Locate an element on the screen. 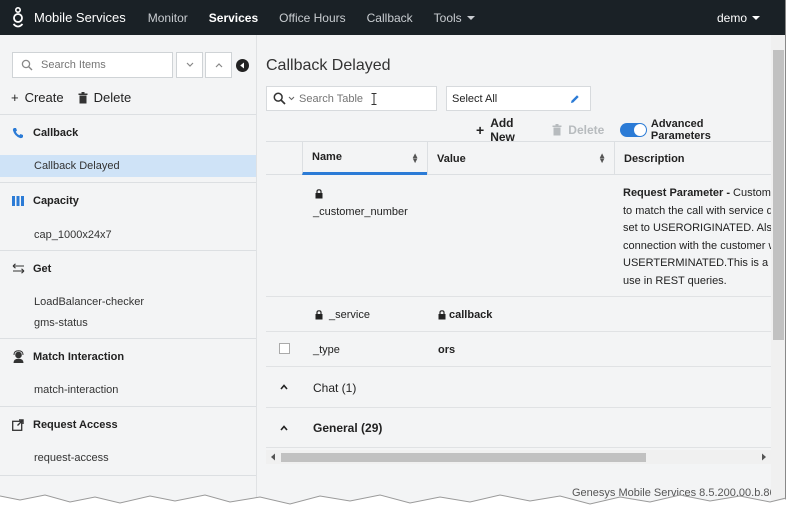 This screenshot has width=800, height=508. expand-all-button is located at coordinates (189, 65).